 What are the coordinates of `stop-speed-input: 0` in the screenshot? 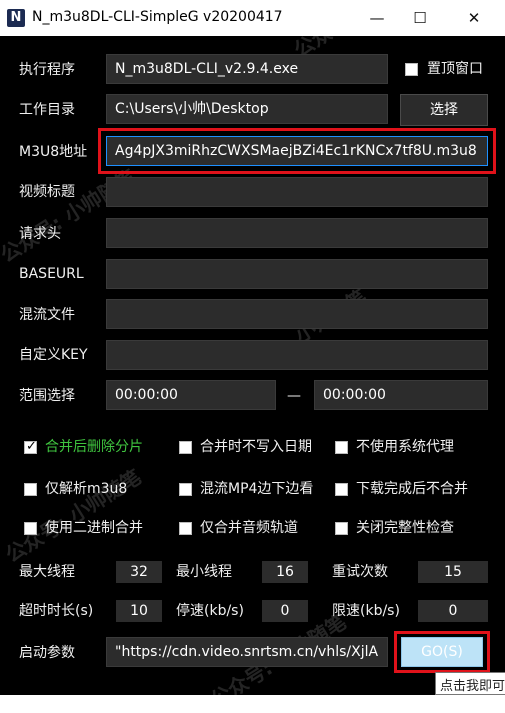 It's located at (285, 611).